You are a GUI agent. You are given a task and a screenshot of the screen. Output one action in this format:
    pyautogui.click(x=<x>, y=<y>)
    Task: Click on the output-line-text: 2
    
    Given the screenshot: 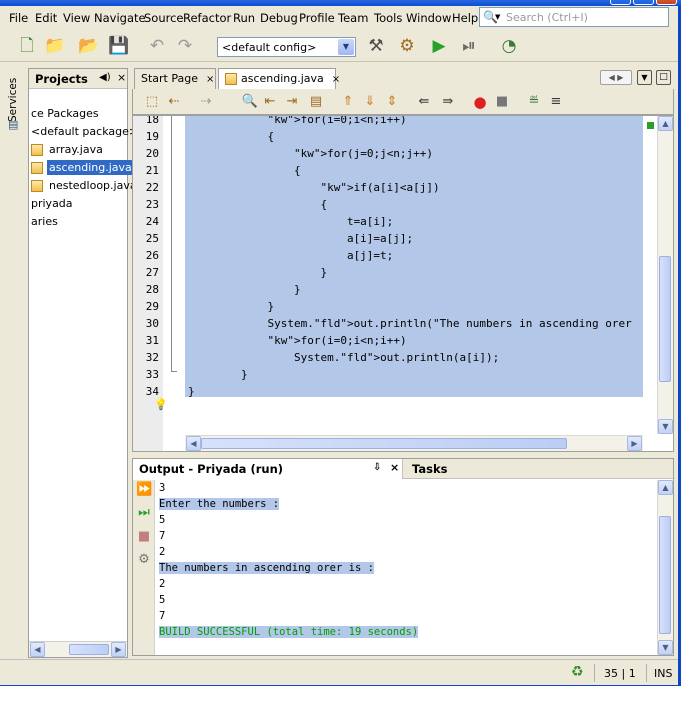 What is the action you would take?
    pyautogui.click(x=162, y=584)
    